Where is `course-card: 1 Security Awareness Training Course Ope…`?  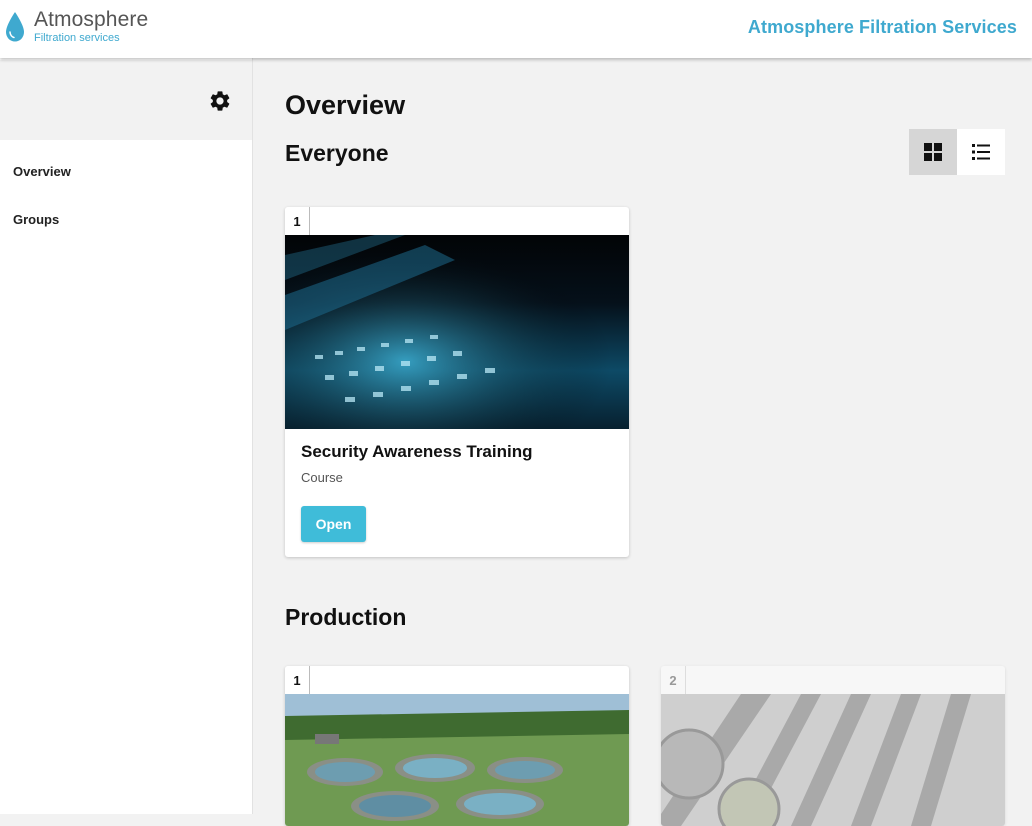
course-card: 1 Security Awareness Training Course Ope… is located at coordinates (457, 382).